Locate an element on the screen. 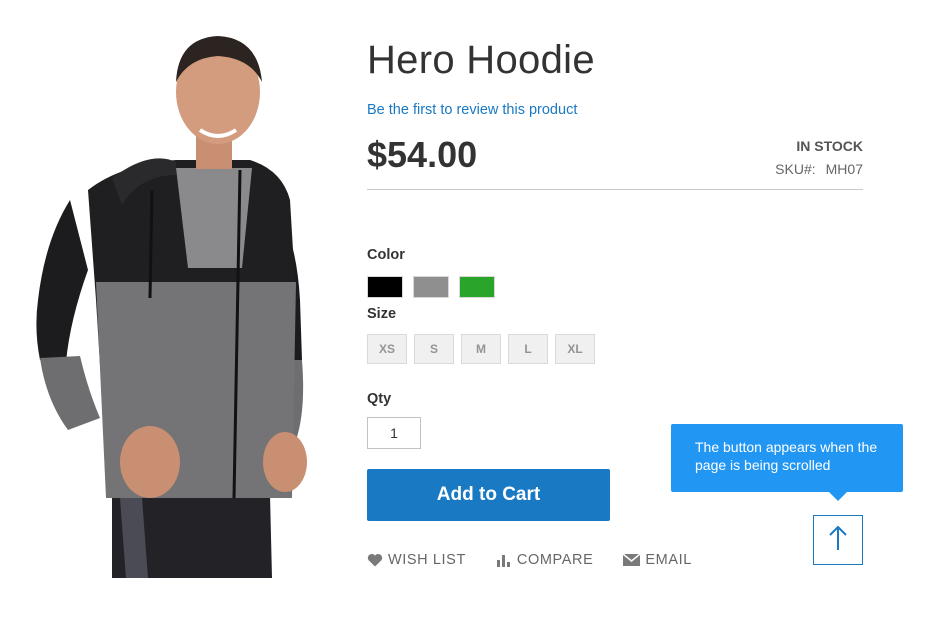  color-label: Color is located at coordinates (386, 255).